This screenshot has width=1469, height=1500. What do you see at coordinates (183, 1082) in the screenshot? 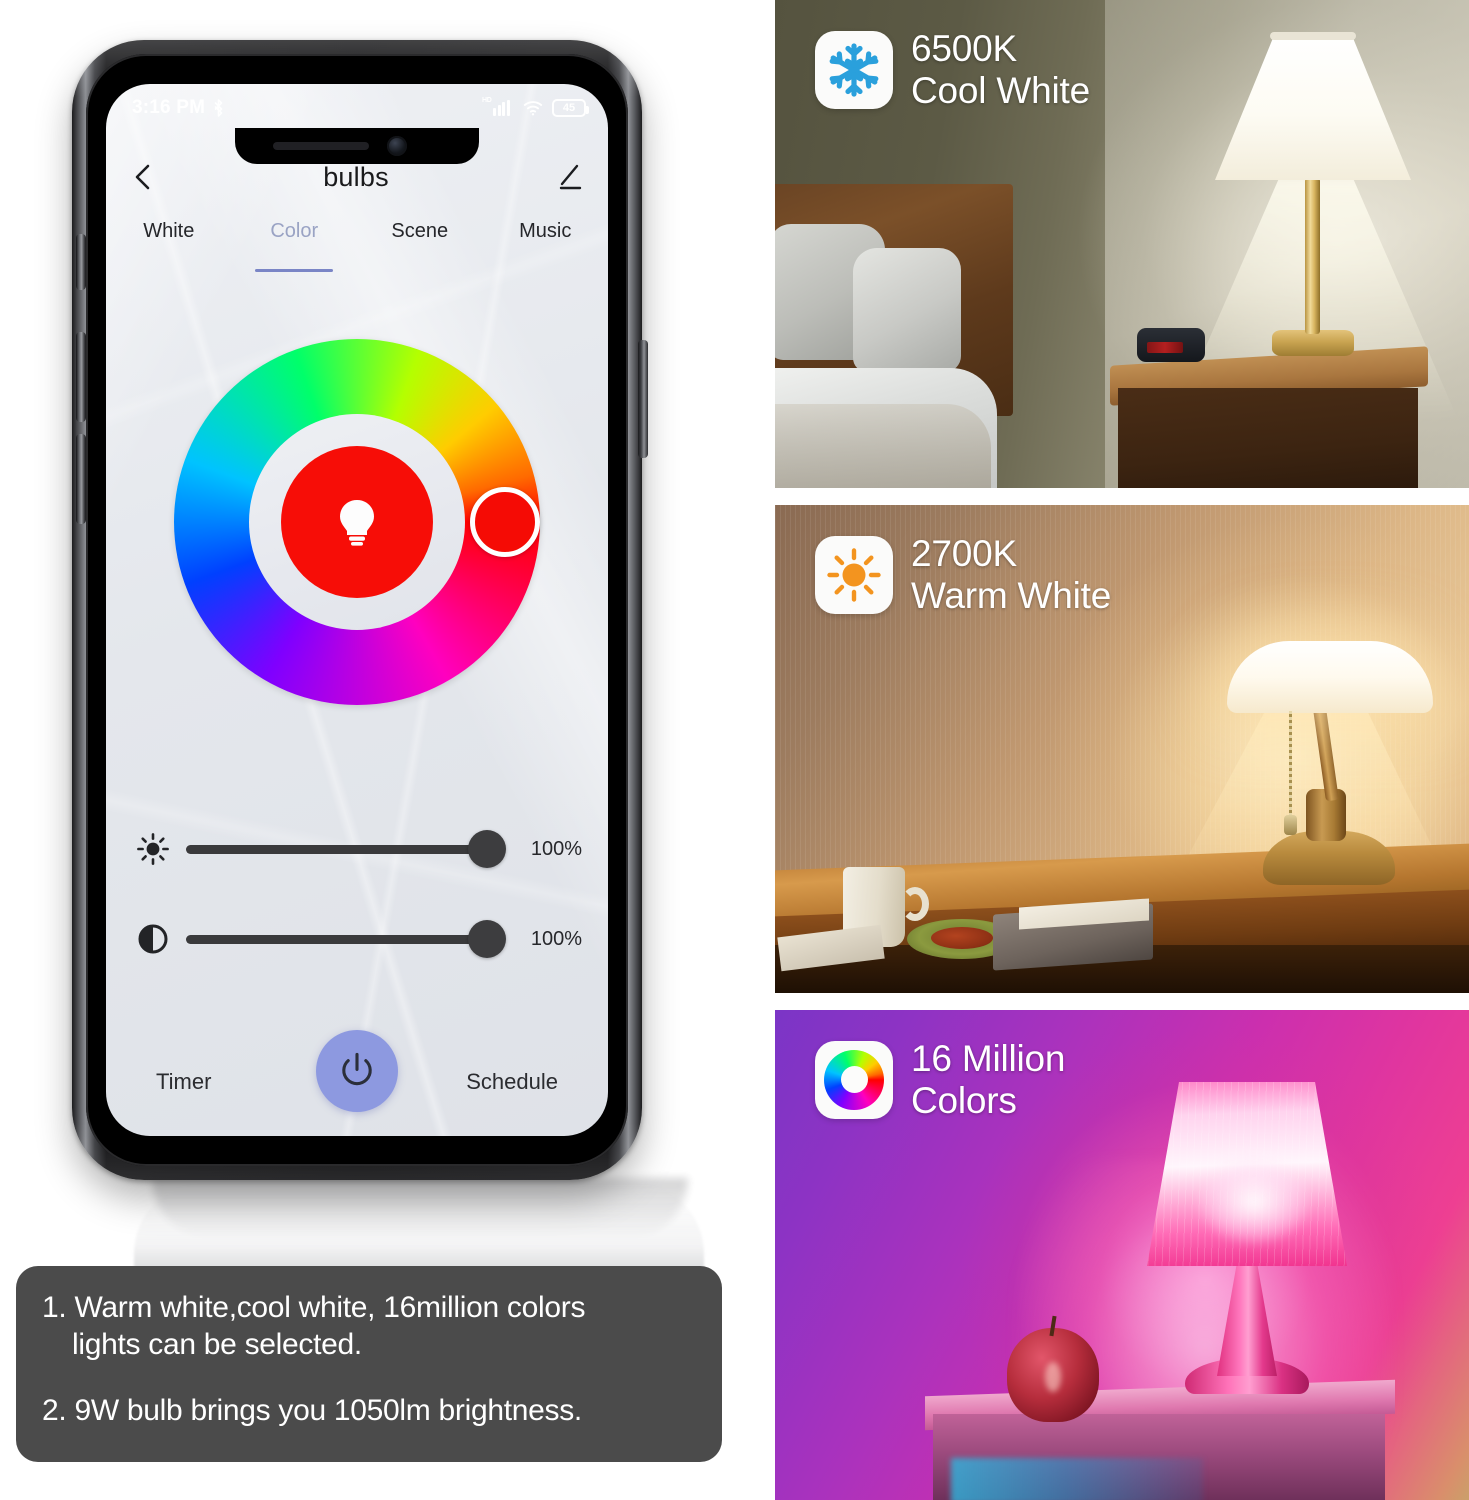
I see `timer-button: Timer` at bounding box center [183, 1082].